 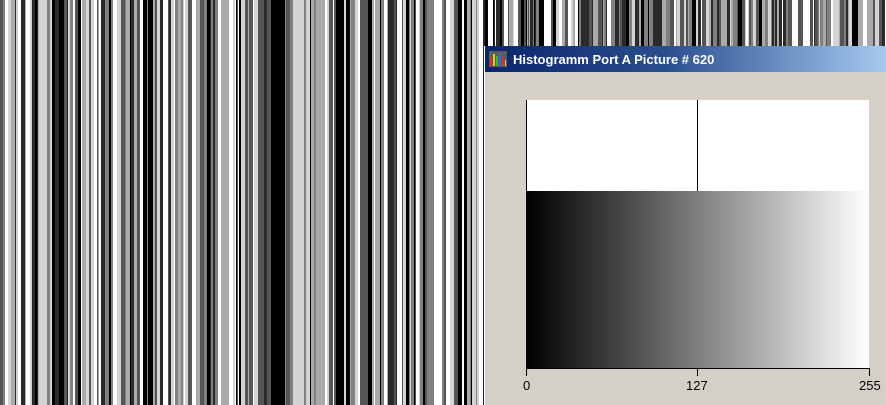 I want to click on y-axis-line, so click(x=526, y=238).